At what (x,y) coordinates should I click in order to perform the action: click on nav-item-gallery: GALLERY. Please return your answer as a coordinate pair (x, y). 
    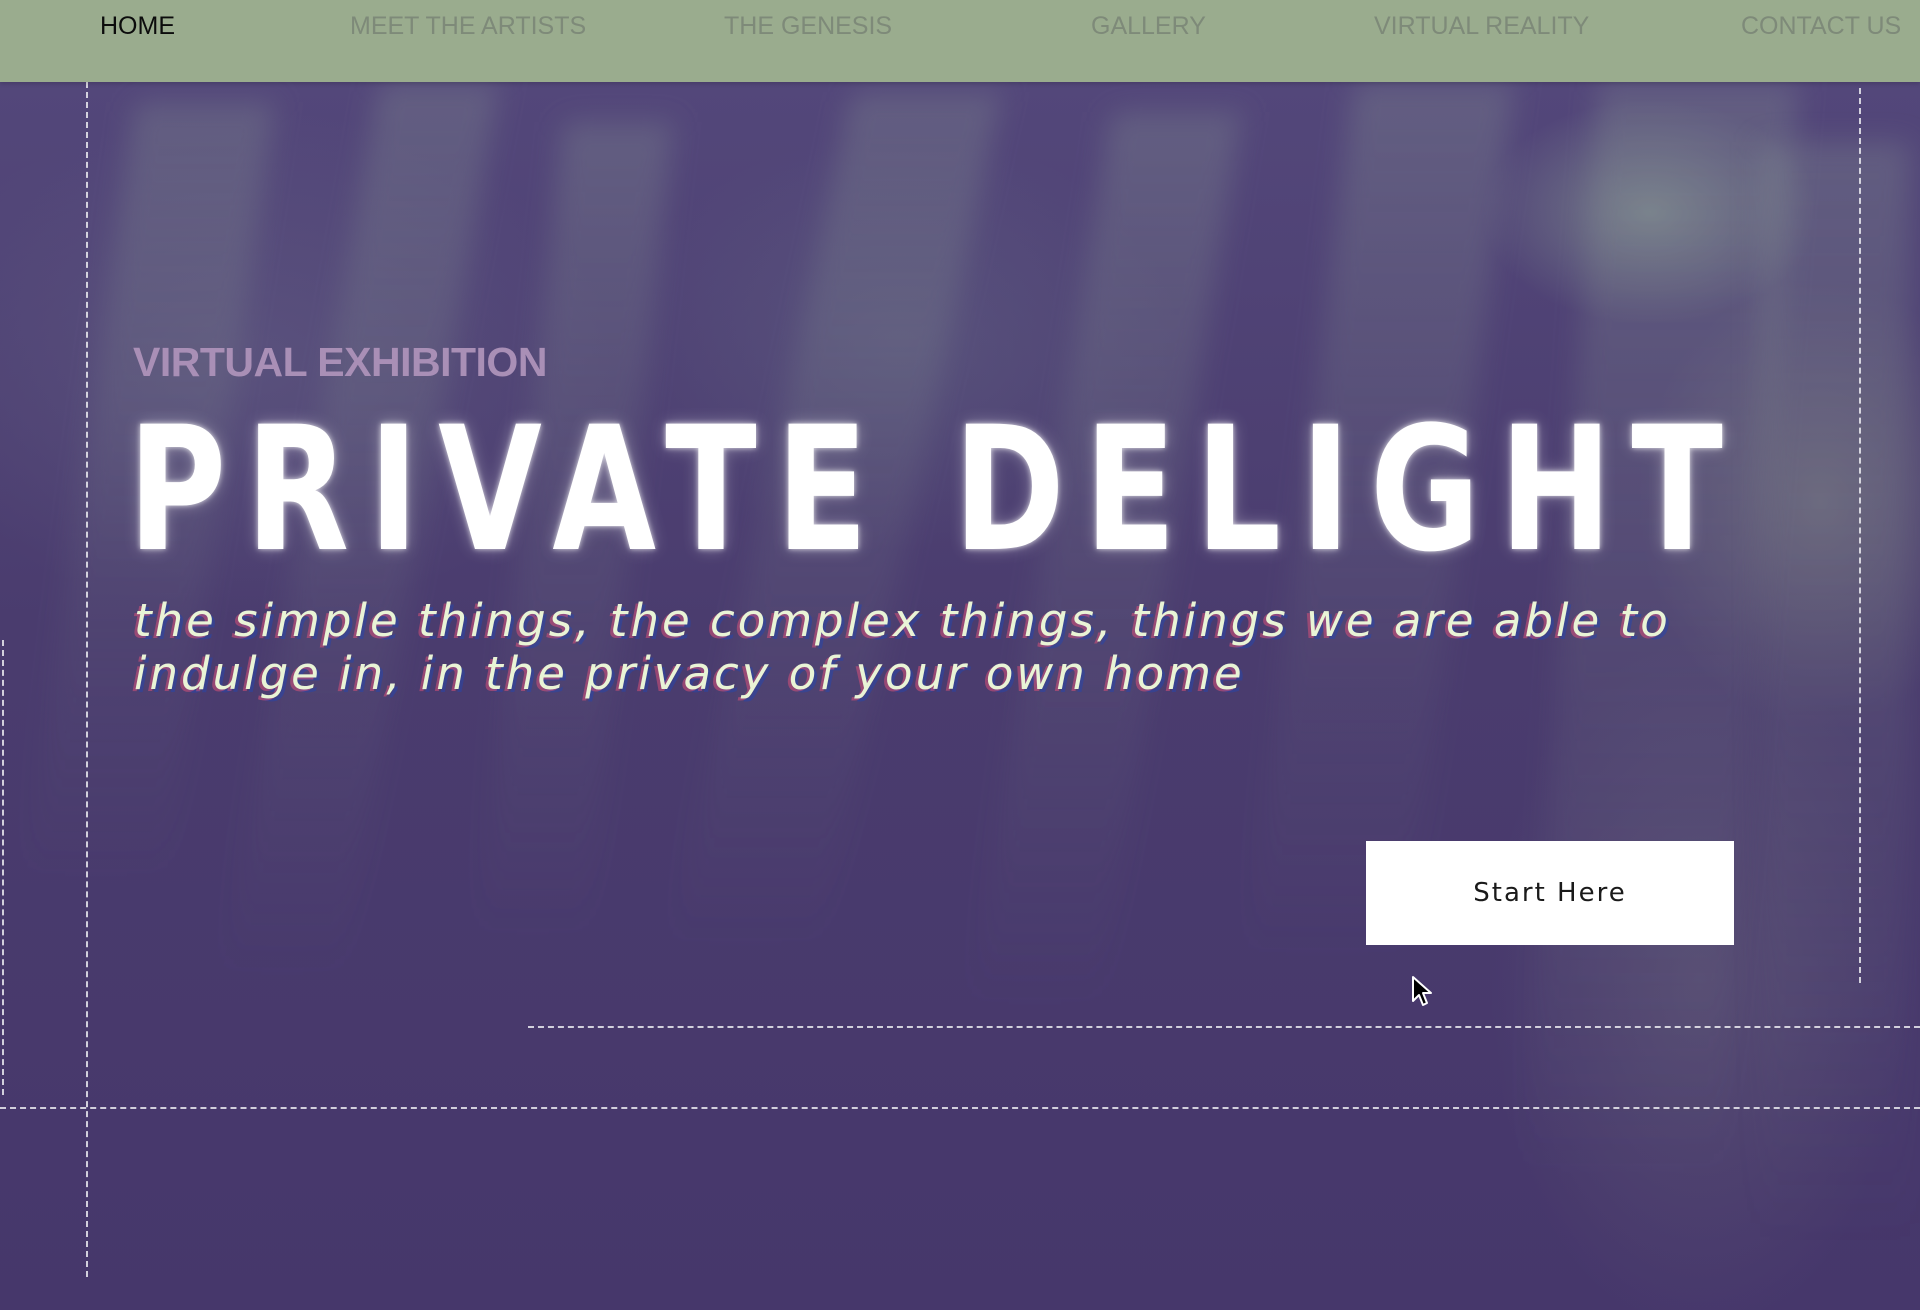
    Looking at the image, I should click on (1148, 26).